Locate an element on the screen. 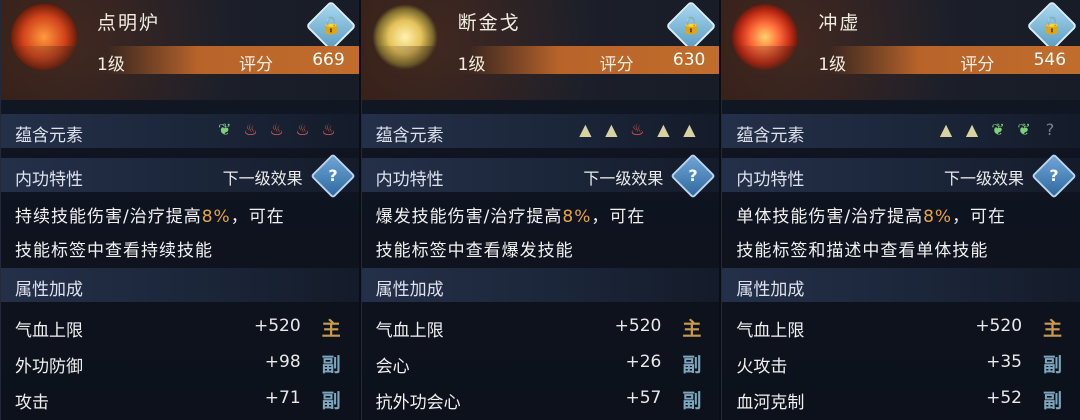  desc-line1a: 持续技能伤害/治疗提高 is located at coordinates (108, 217).